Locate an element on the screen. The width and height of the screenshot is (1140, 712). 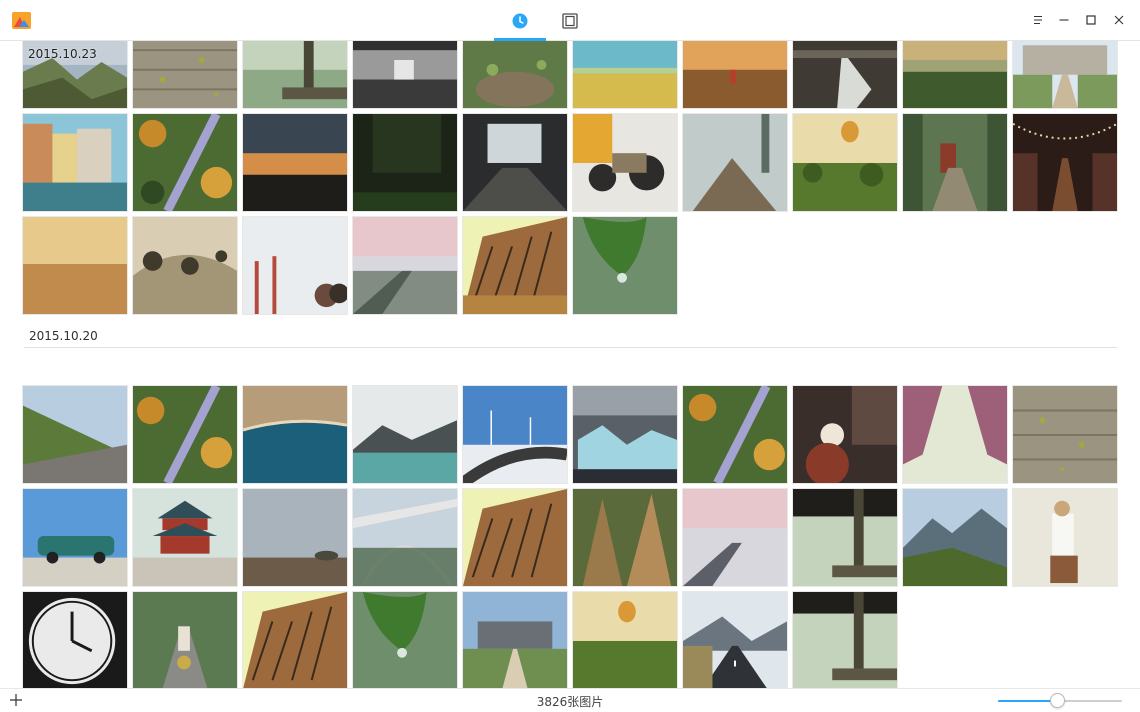
section-divider is located at coordinates (570, 347).